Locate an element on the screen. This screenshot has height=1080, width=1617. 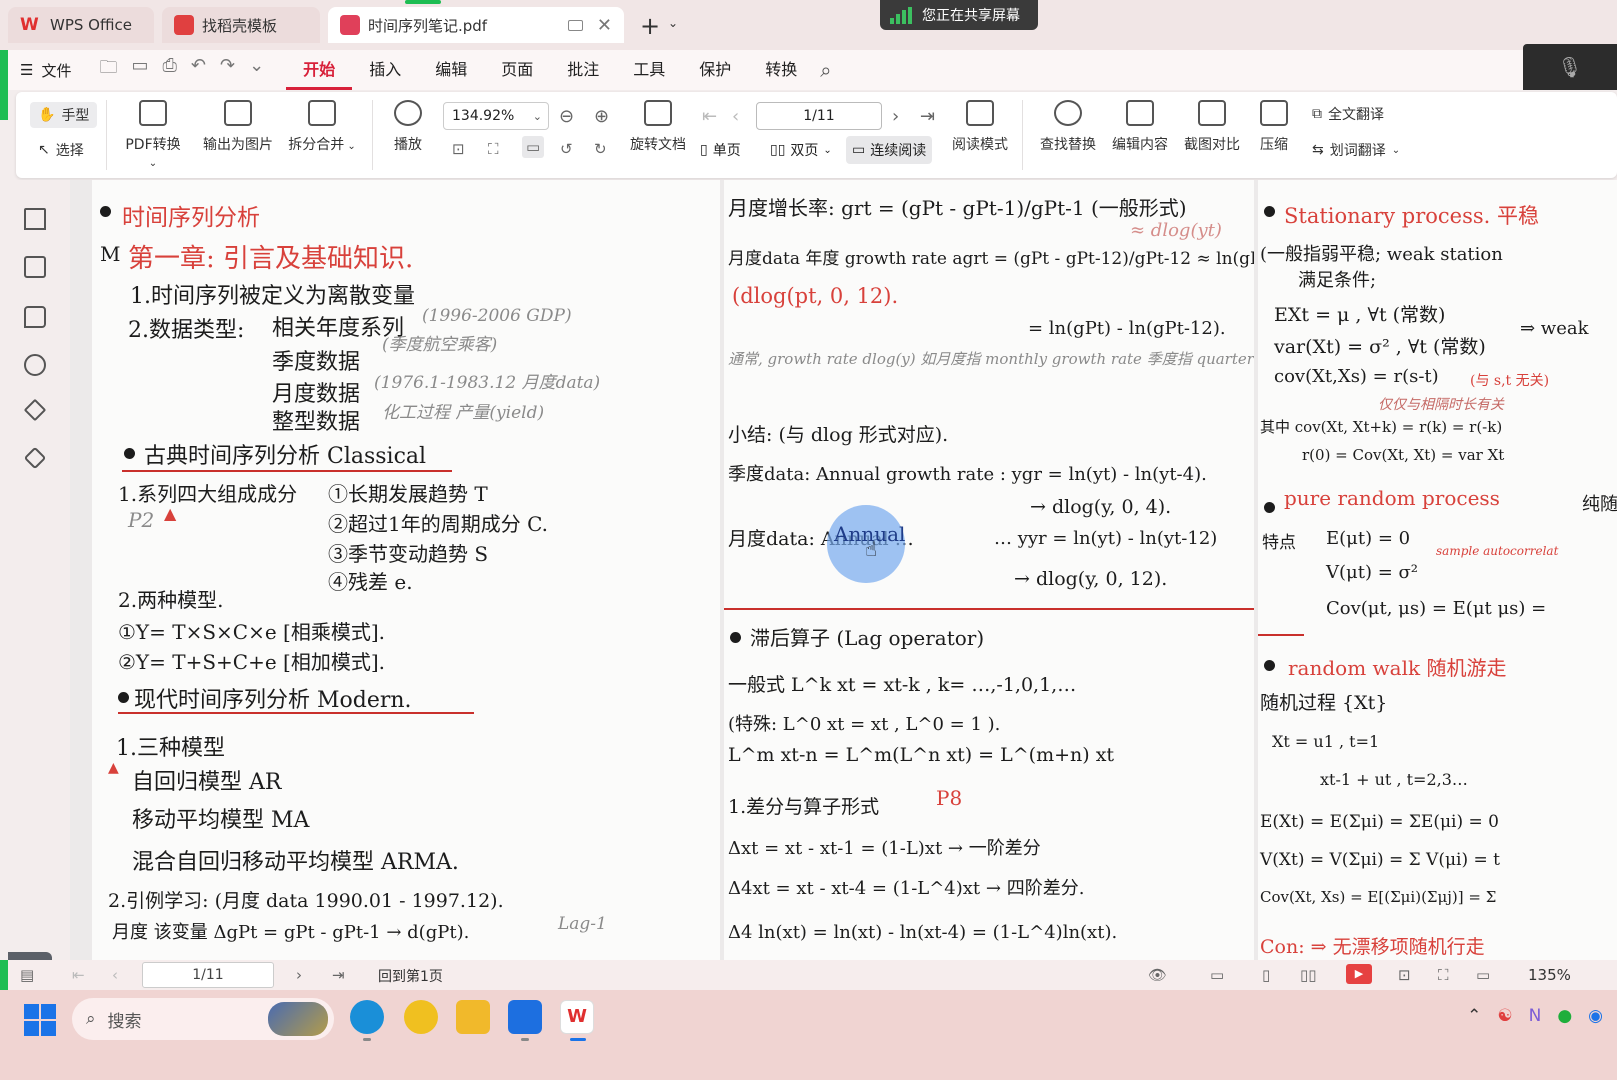
rotate-right-icon: ↻ is located at coordinates (600, 149).